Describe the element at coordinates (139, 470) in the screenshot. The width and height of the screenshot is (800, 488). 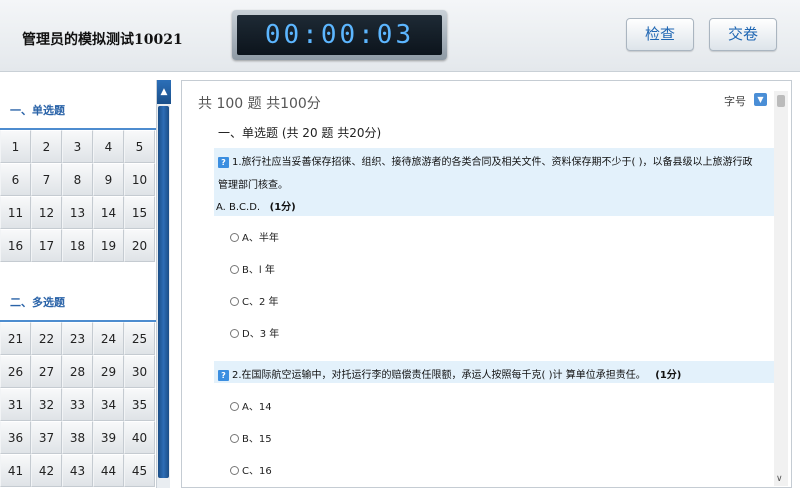
I see `question-number-button: 45` at that location.